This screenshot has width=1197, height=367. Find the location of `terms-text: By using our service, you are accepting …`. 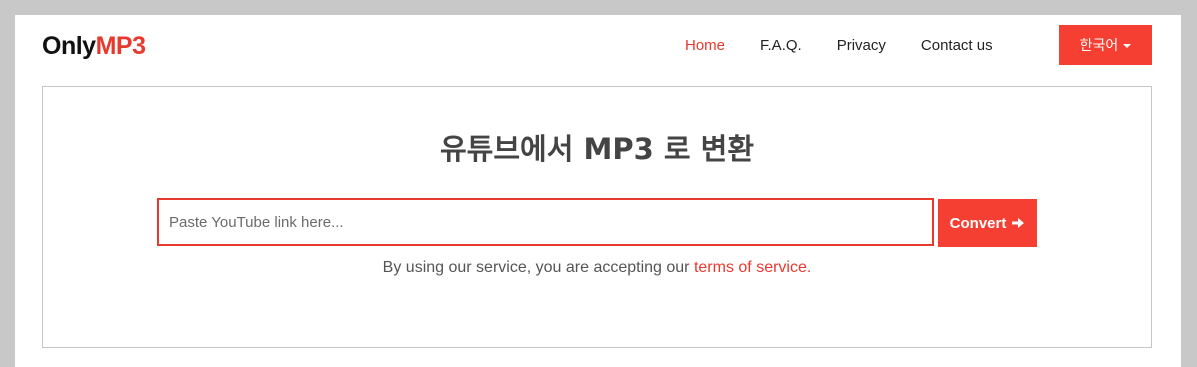

terms-text: By using our service, you are accepting … is located at coordinates (538, 267).